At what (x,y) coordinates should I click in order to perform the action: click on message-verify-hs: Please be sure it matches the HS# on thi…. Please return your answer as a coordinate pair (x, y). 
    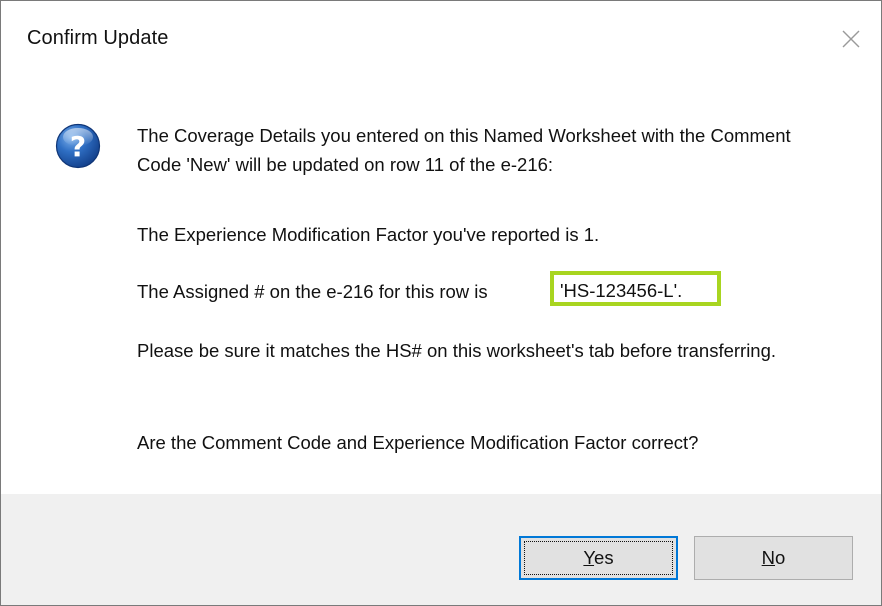
    Looking at the image, I should click on (457, 350).